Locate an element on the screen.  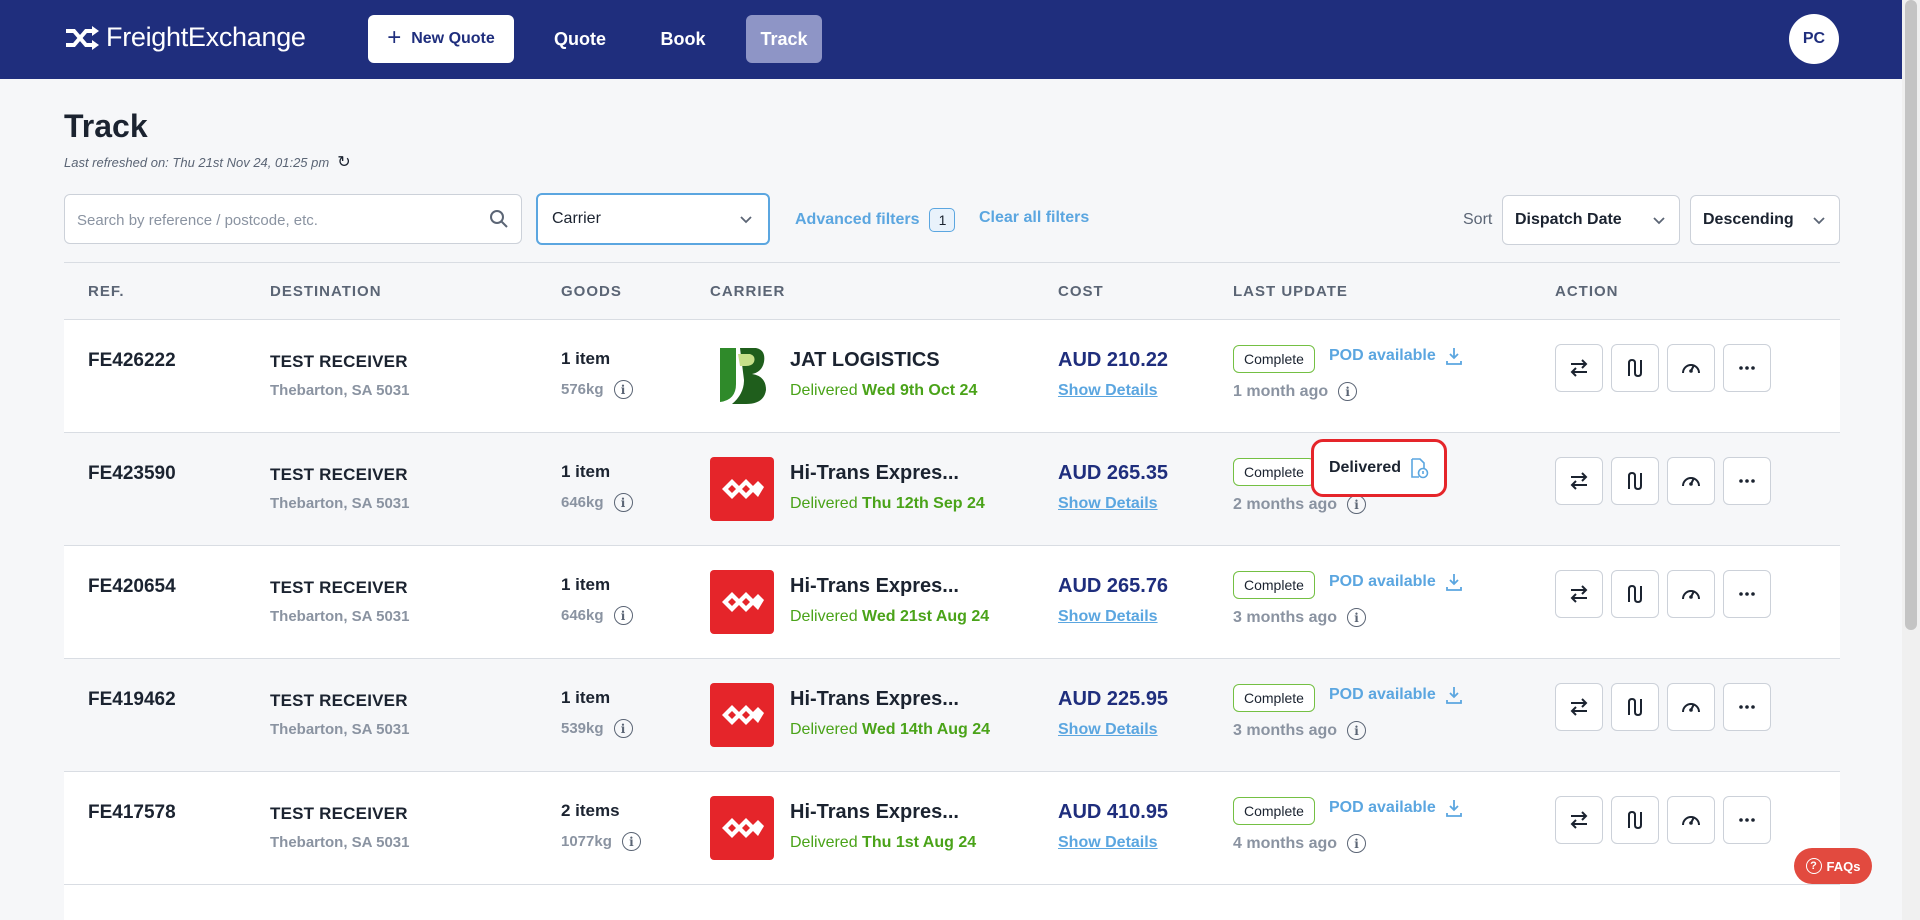
sort-field-select: Dispatch Date is located at coordinates (1591, 220).